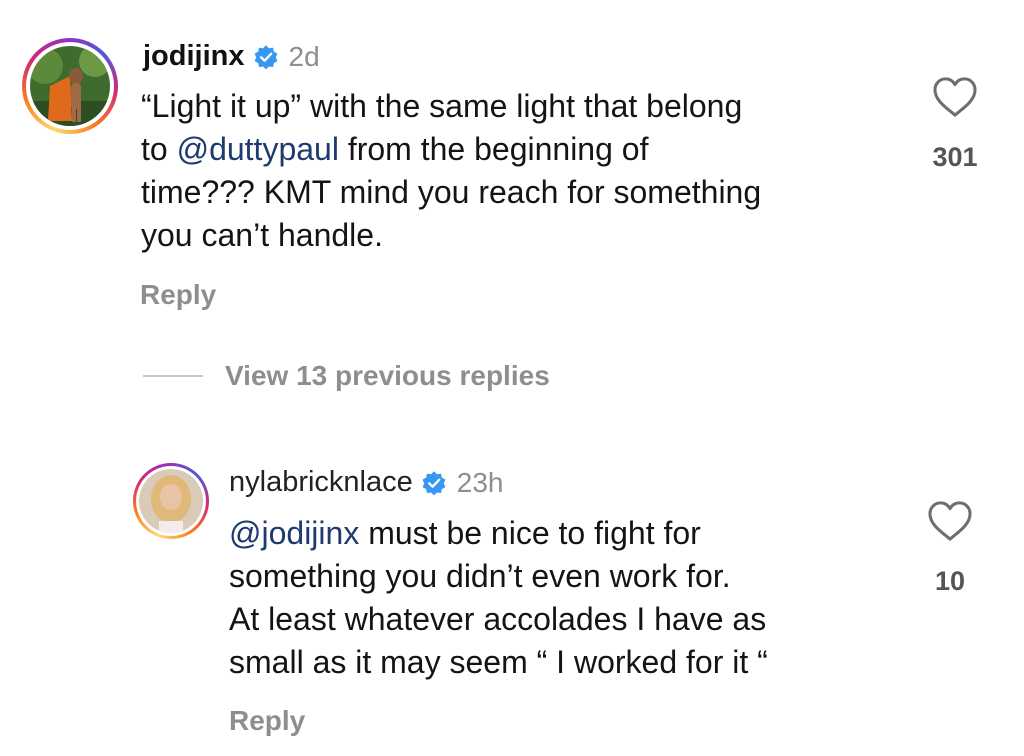 Image resolution: width=1024 pixels, height=756 pixels. Describe the element at coordinates (194, 56) in the screenshot. I see `comment-username: jodijinx` at that location.